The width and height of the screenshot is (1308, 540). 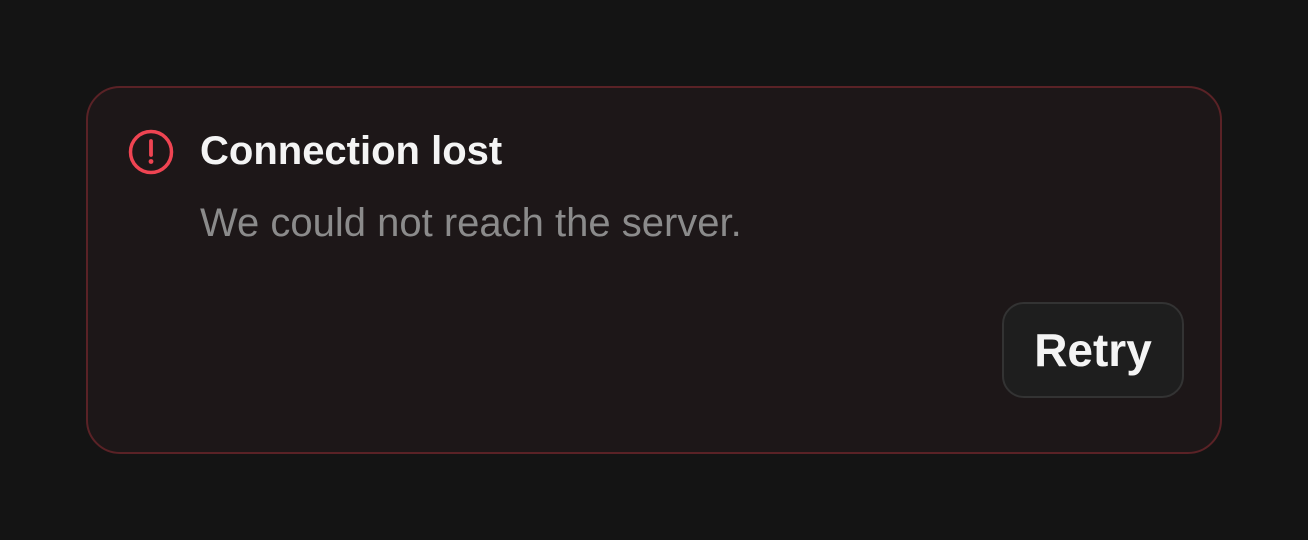 What do you see at coordinates (351, 151) in the screenshot?
I see `alert-title: Connection lost` at bounding box center [351, 151].